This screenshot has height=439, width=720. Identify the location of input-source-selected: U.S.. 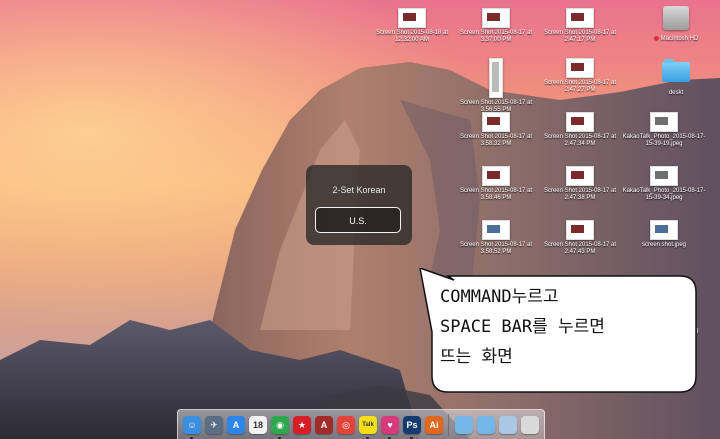
(358, 220).